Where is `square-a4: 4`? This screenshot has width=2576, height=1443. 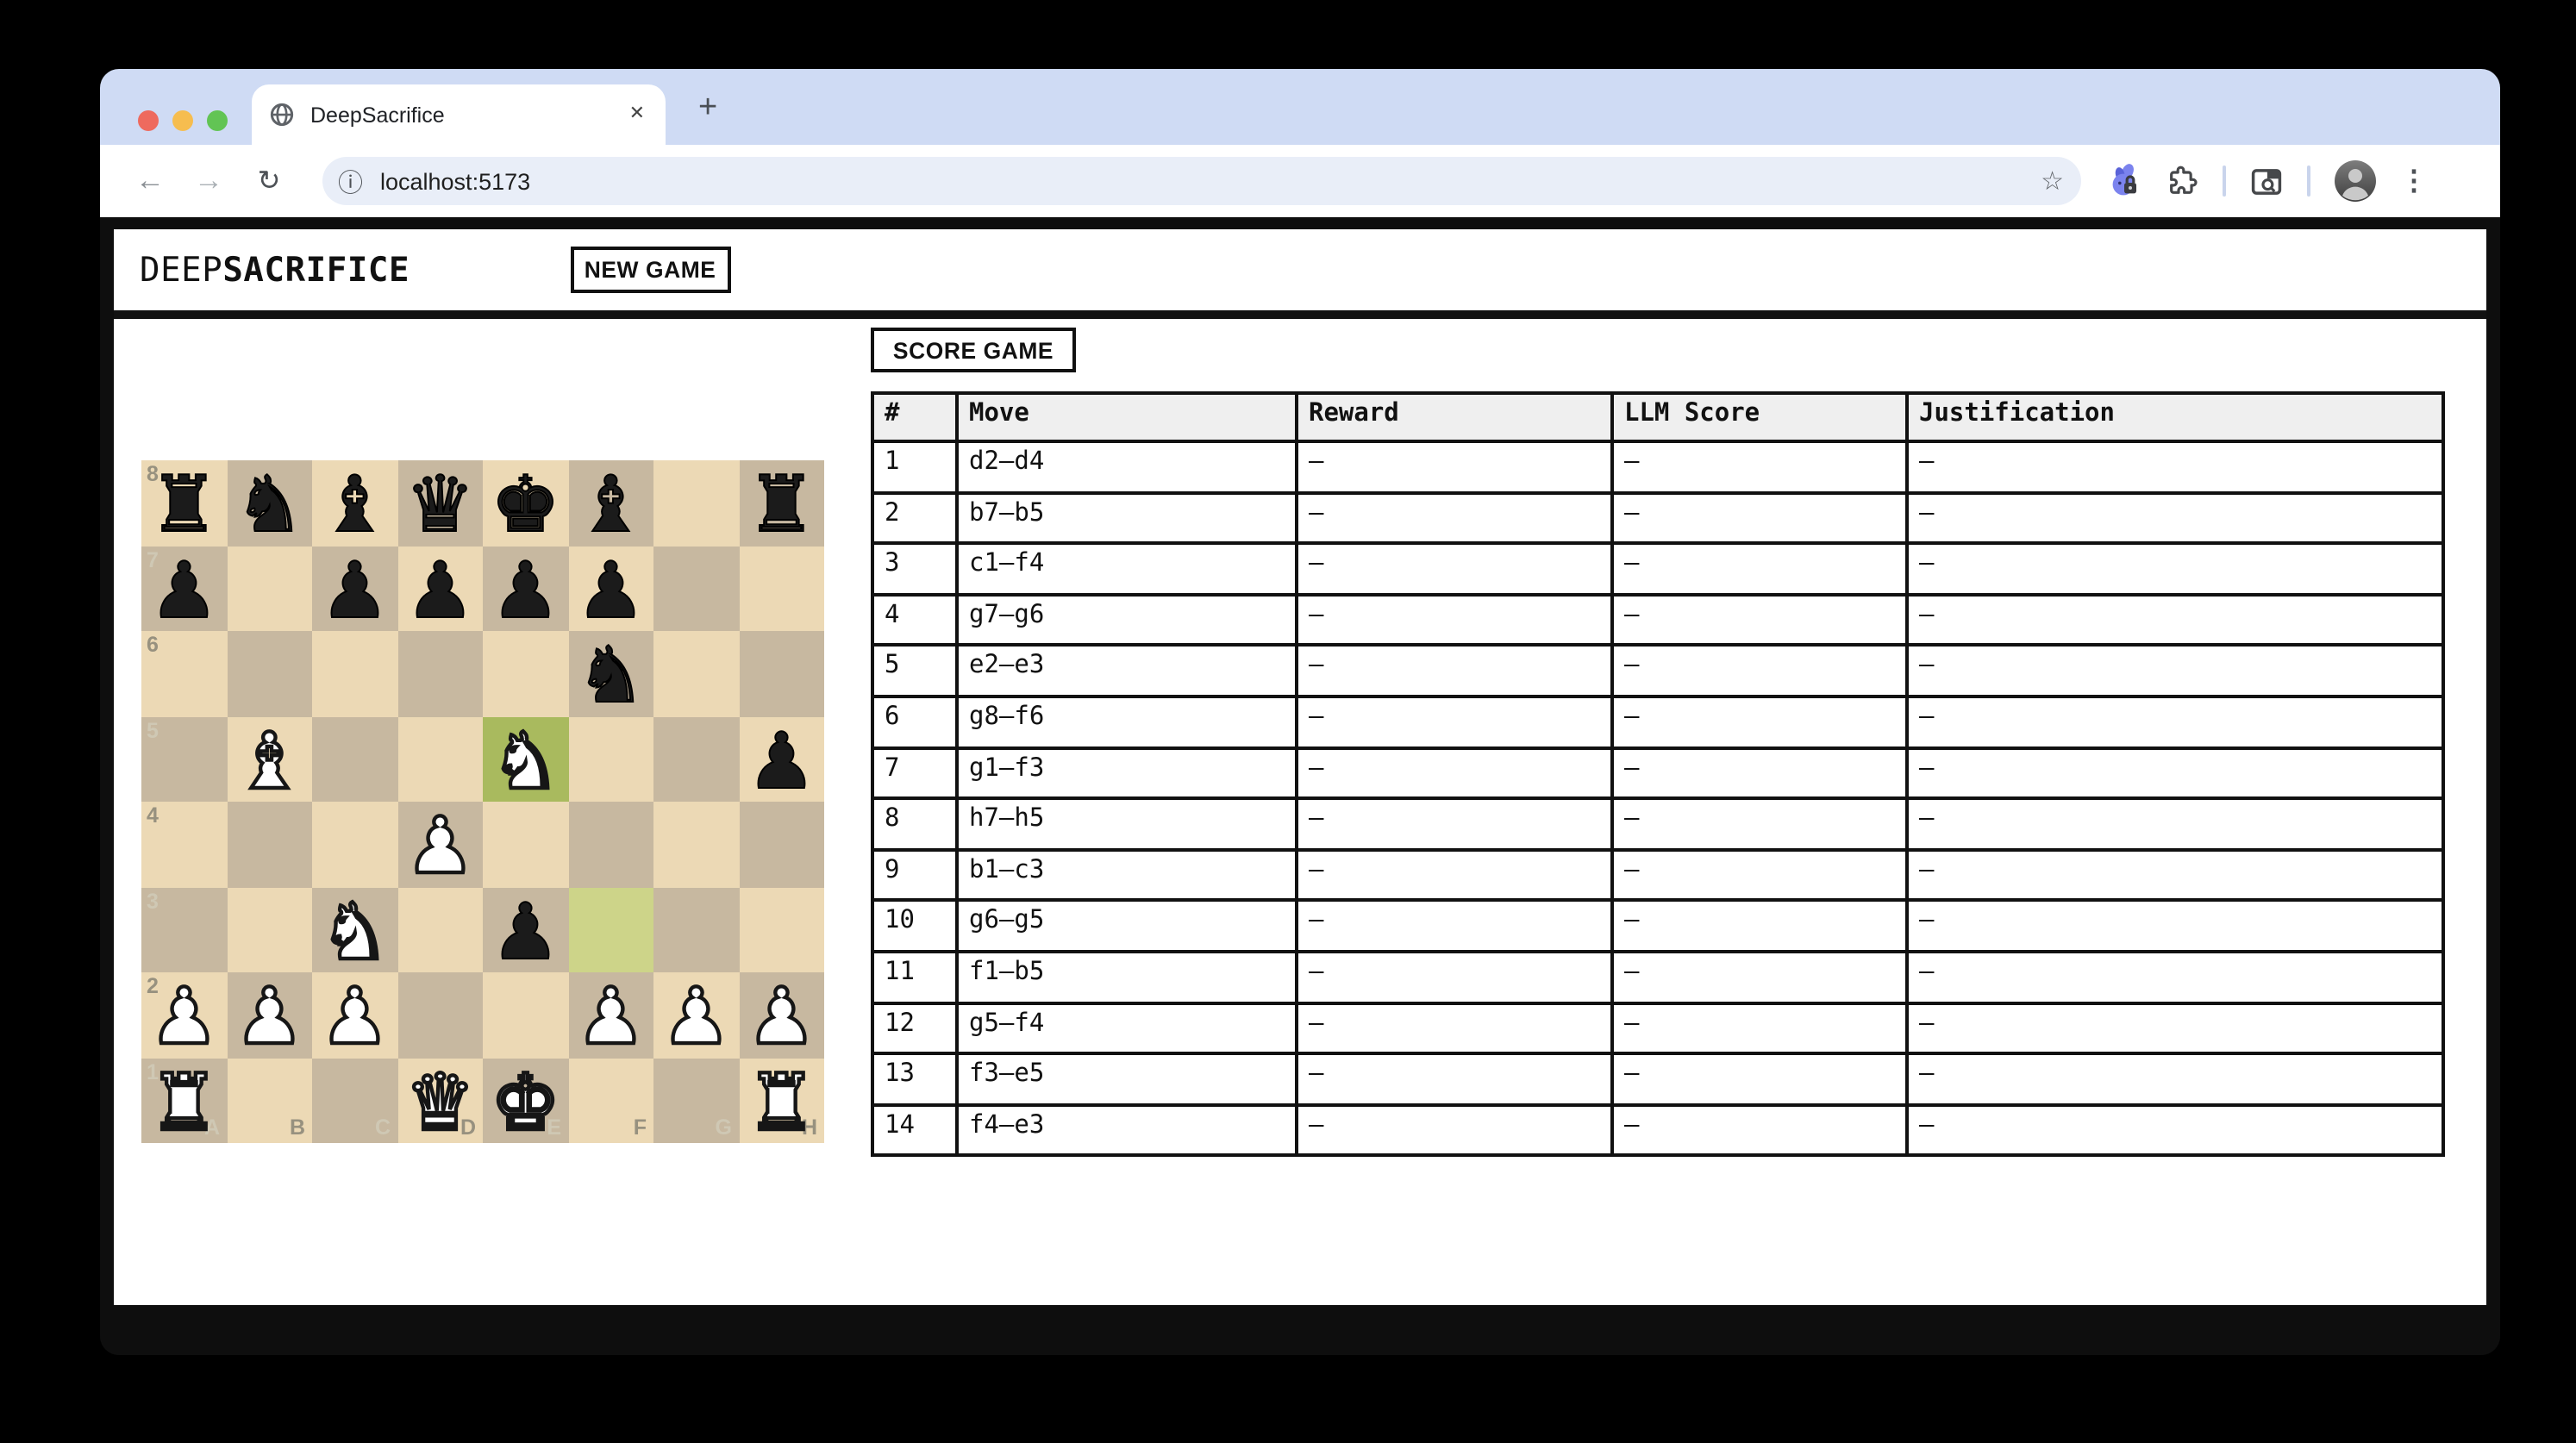
square-a4: 4 is located at coordinates (184, 844).